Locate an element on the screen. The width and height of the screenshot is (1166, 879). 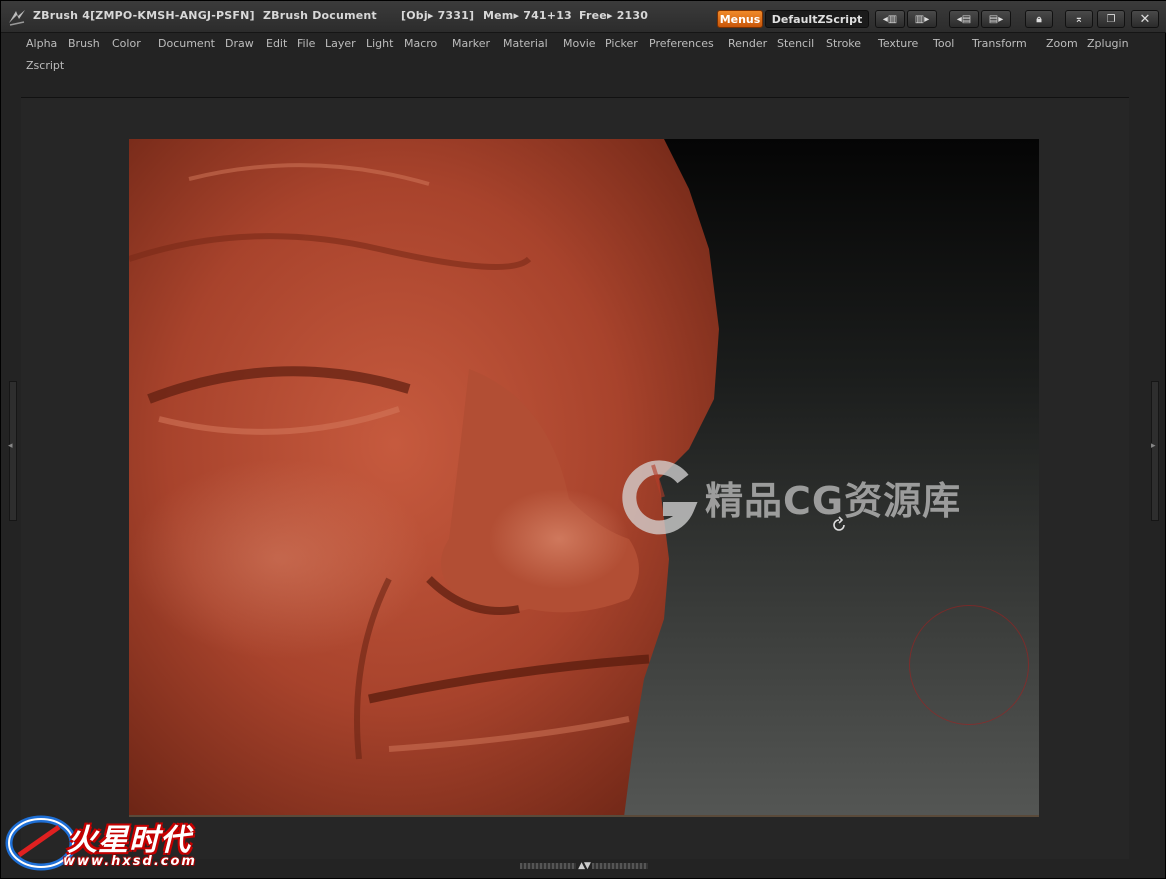
close-icon: ✕ is located at coordinates (1145, 19).